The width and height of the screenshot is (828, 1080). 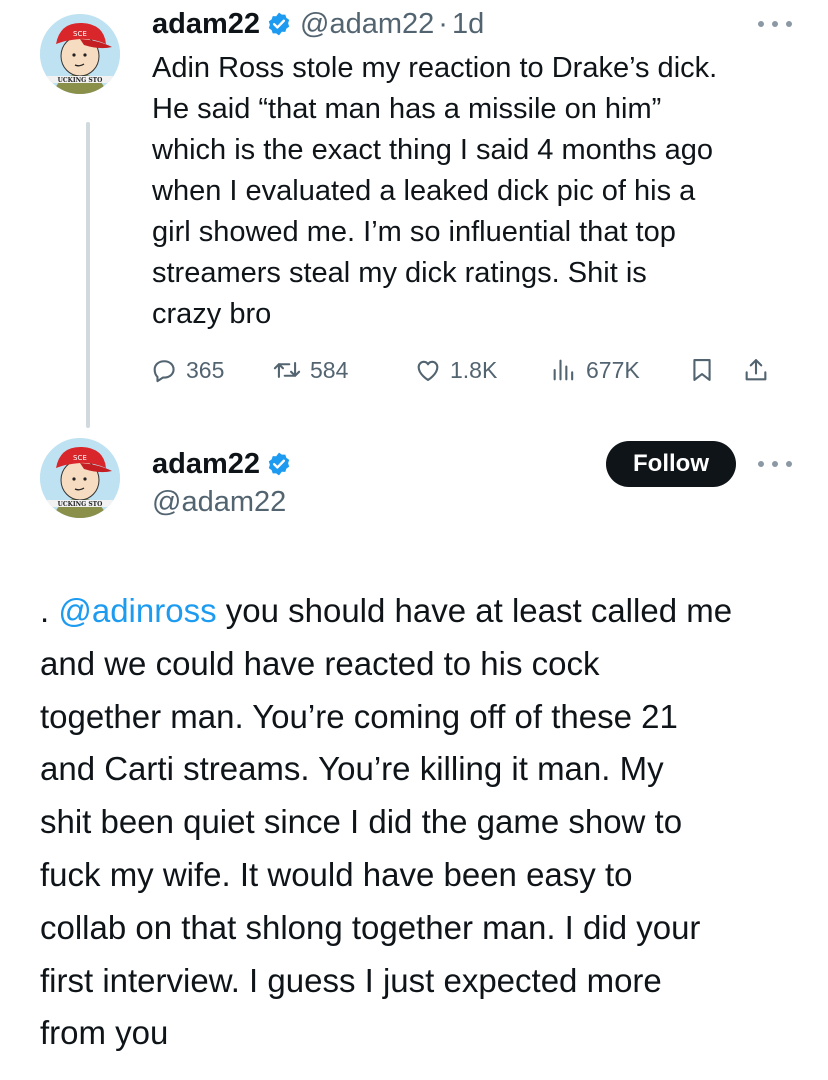 I want to click on repost-button: 584, so click(x=310, y=370).